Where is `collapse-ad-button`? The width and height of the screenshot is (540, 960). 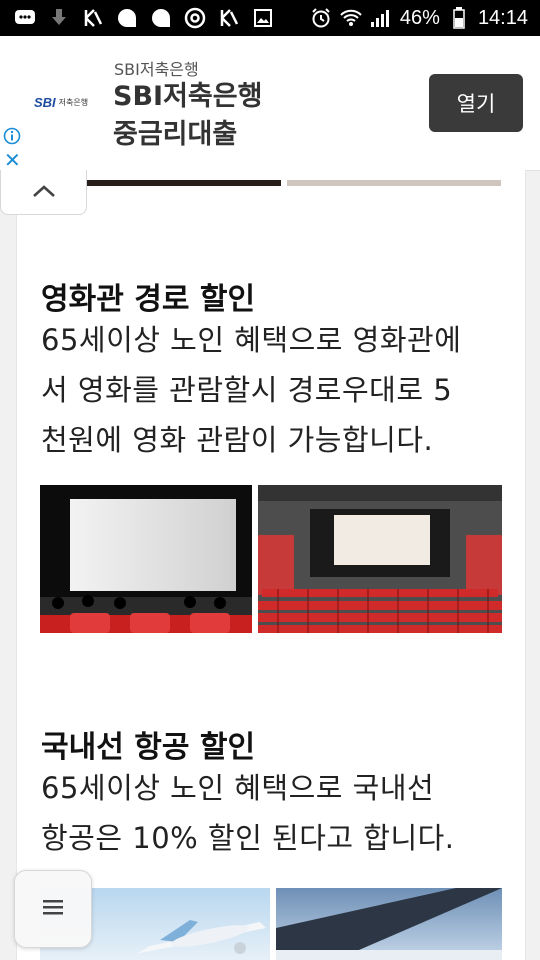 collapse-ad-button is located at coordinates (43, 192).